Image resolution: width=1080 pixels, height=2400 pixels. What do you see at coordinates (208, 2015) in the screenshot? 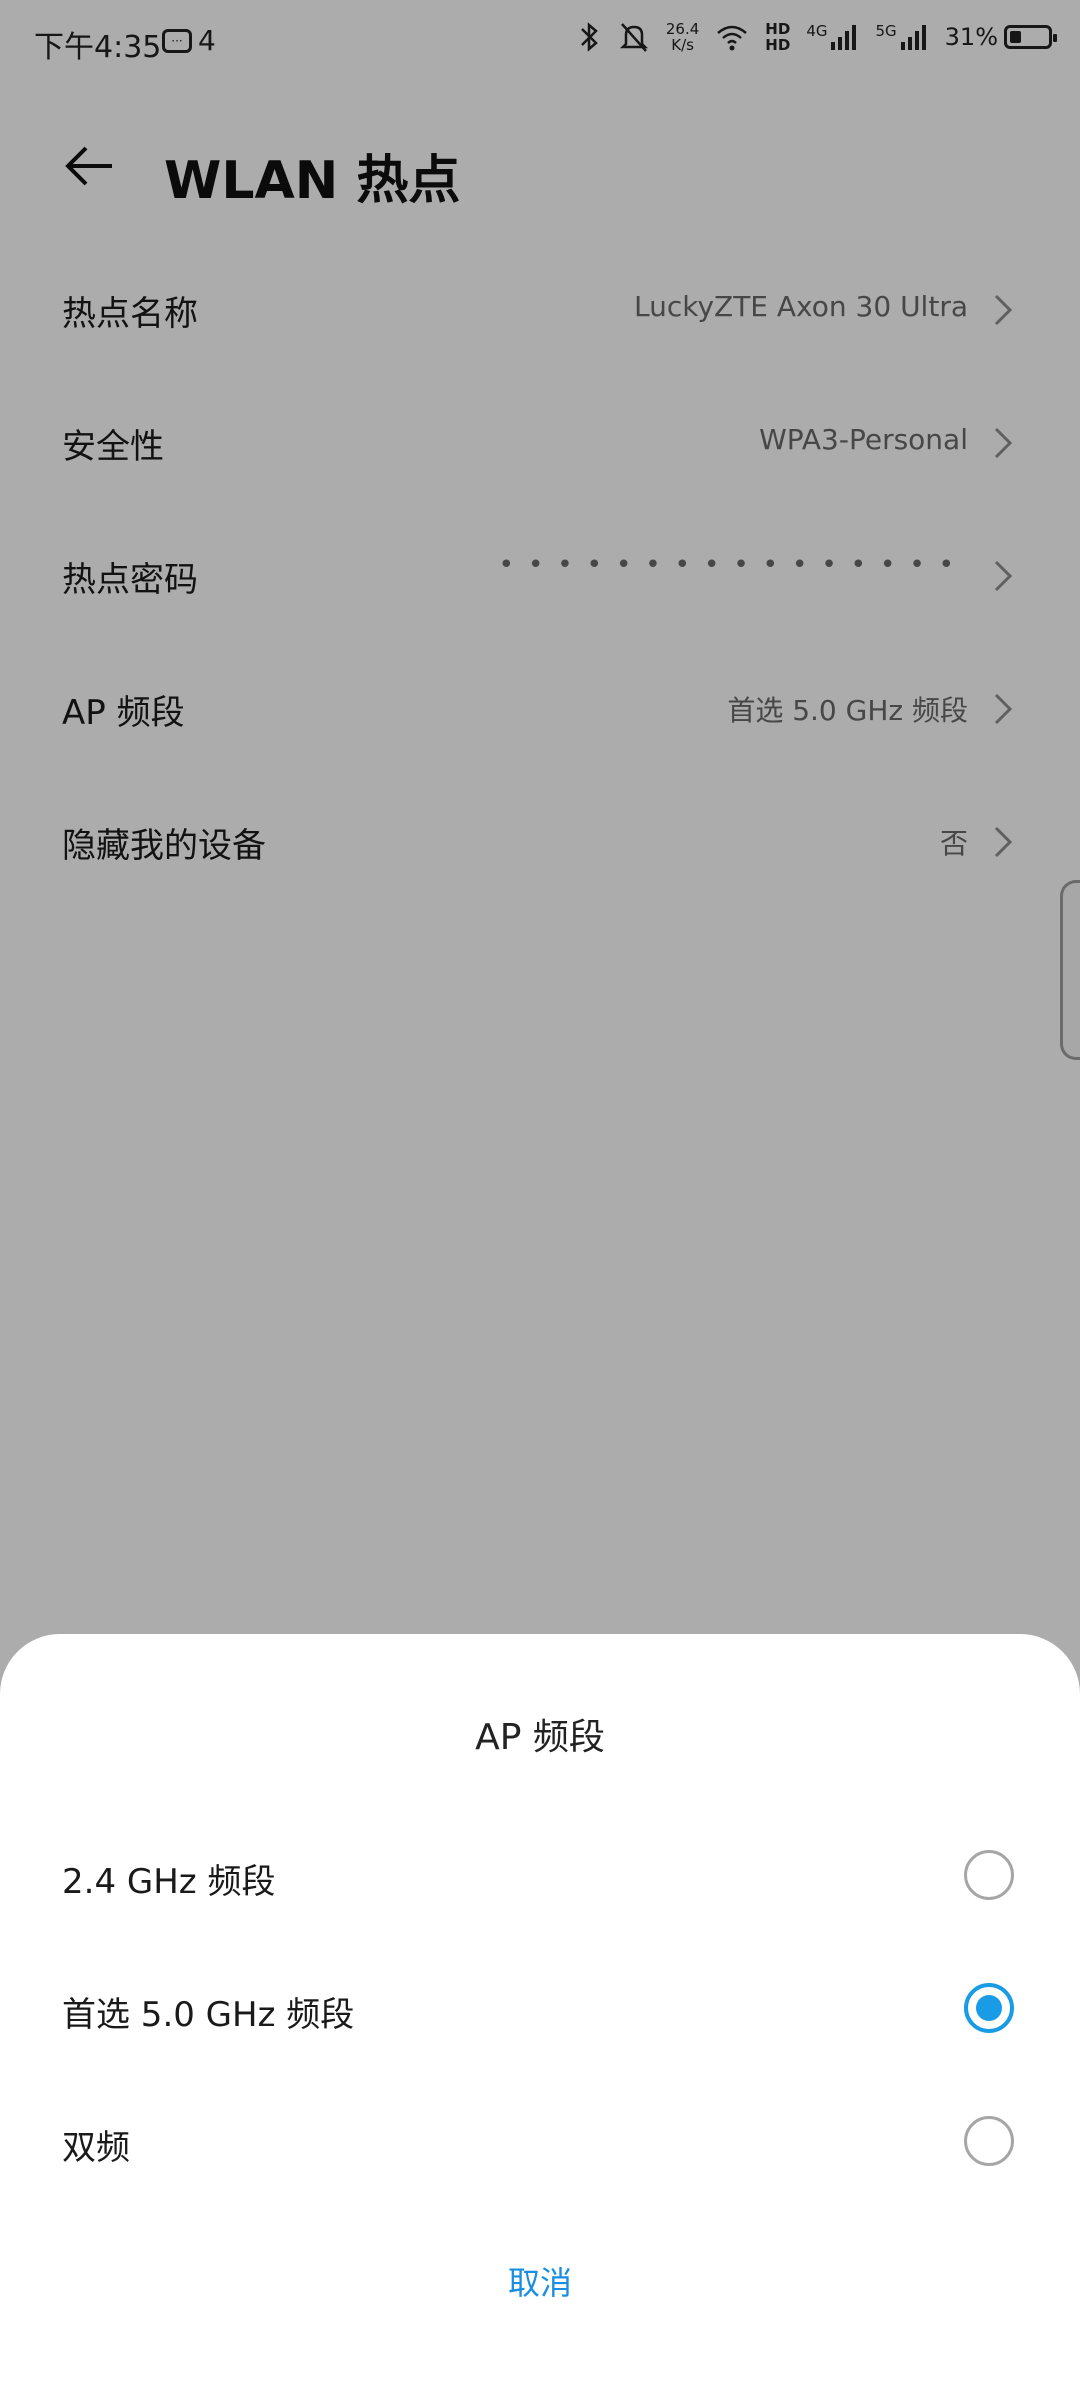
I see `option-label: 首选 5.0 GHz 频段` at bounding box center [208, 2015].